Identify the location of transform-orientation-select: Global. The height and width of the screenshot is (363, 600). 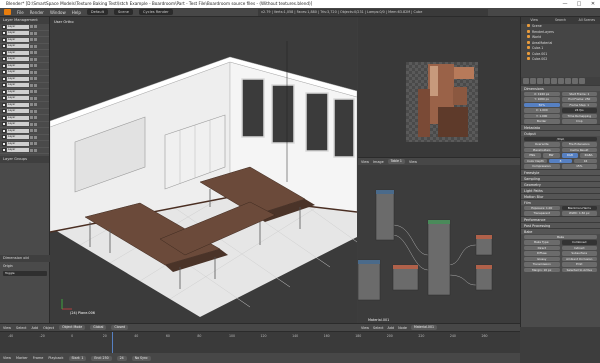
(98, 327).